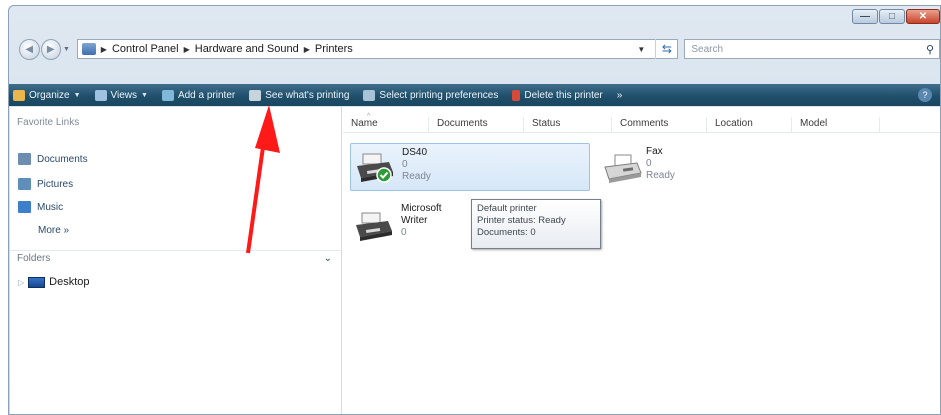 The height and width of the screenshot is (415, 941). What do you see at coordinates (19, 95) in the screenshot?
I see `organize-icon` at bounding box center [19, 95].